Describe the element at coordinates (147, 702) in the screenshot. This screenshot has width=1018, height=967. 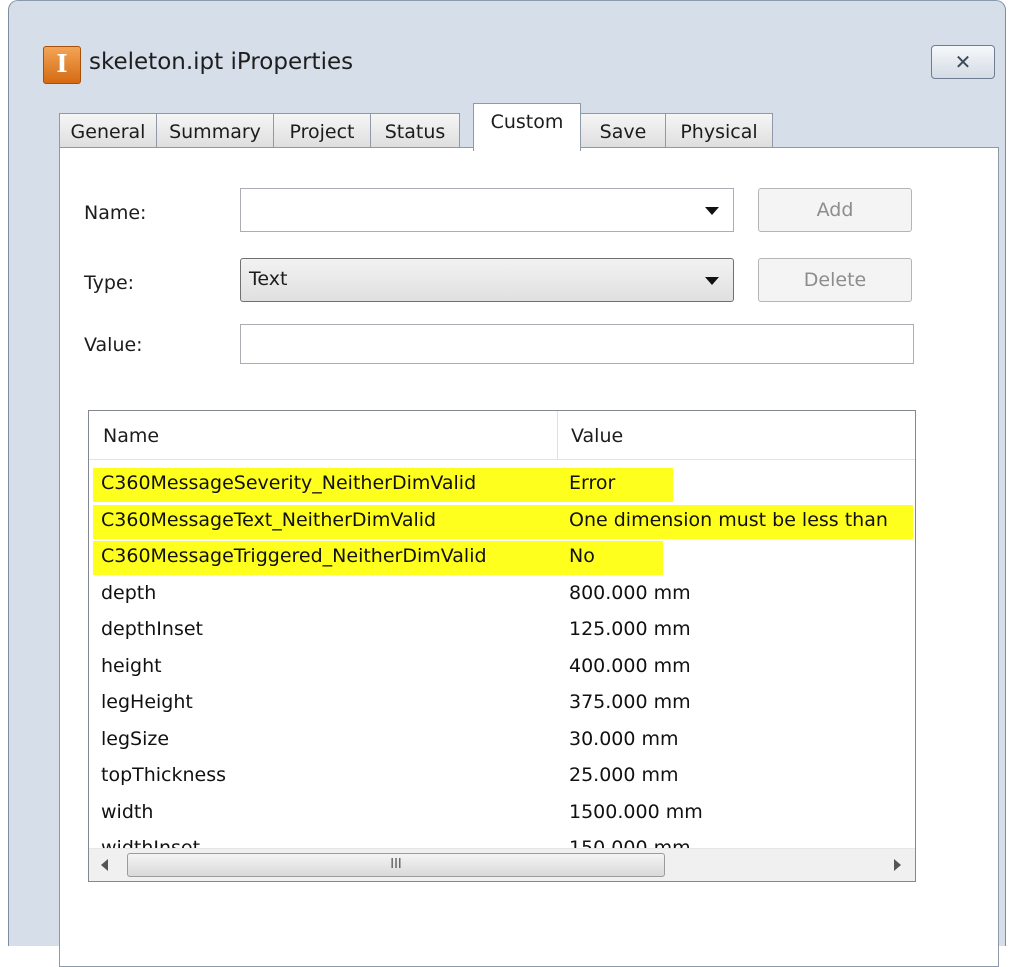
I see `row-name: legHeight` at that location.